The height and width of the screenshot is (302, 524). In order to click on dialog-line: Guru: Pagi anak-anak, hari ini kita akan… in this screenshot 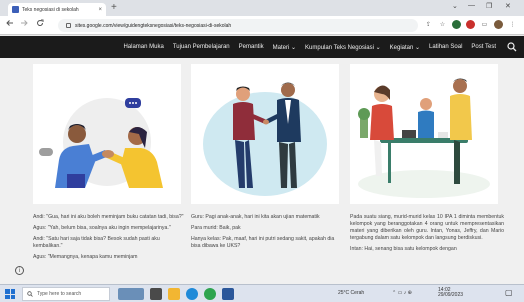, I will do `click(255, 217)`.